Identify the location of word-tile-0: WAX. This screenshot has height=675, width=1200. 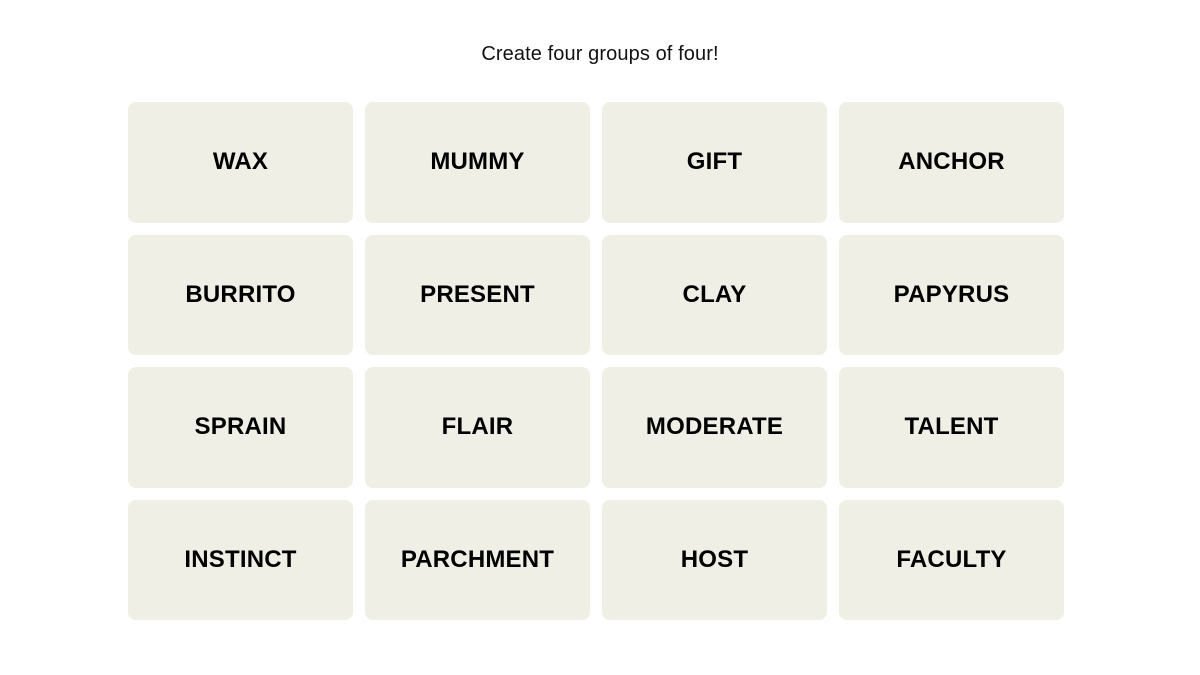
(240, 162).